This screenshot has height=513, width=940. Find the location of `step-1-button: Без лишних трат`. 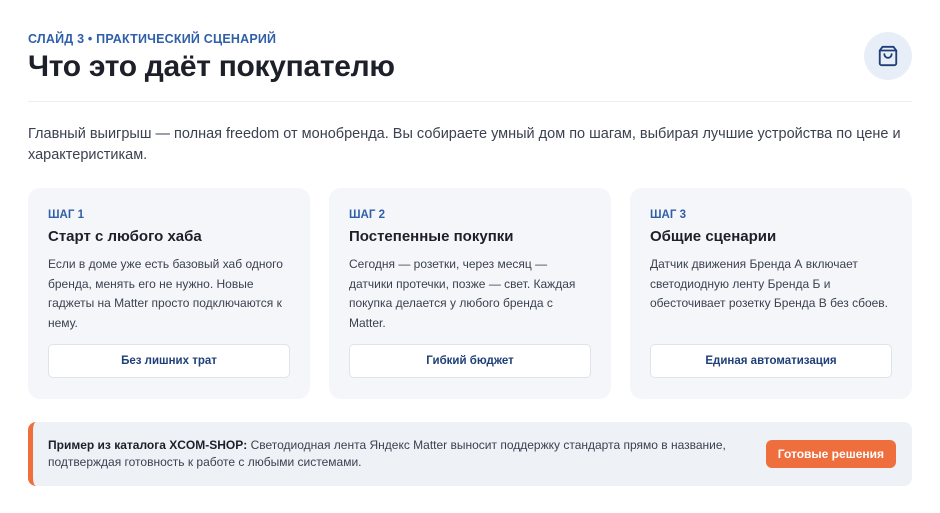

step-1-button: Без лишних трат is located at coordinates (169, 361).